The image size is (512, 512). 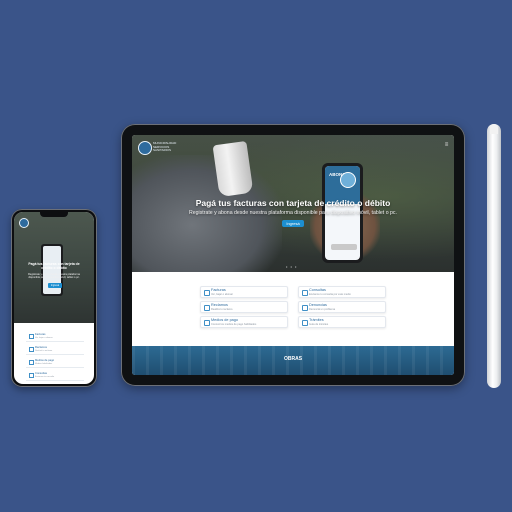 I want to click on phone-card-description: Ver, bajar o abonar, so click(x=44, y=338).